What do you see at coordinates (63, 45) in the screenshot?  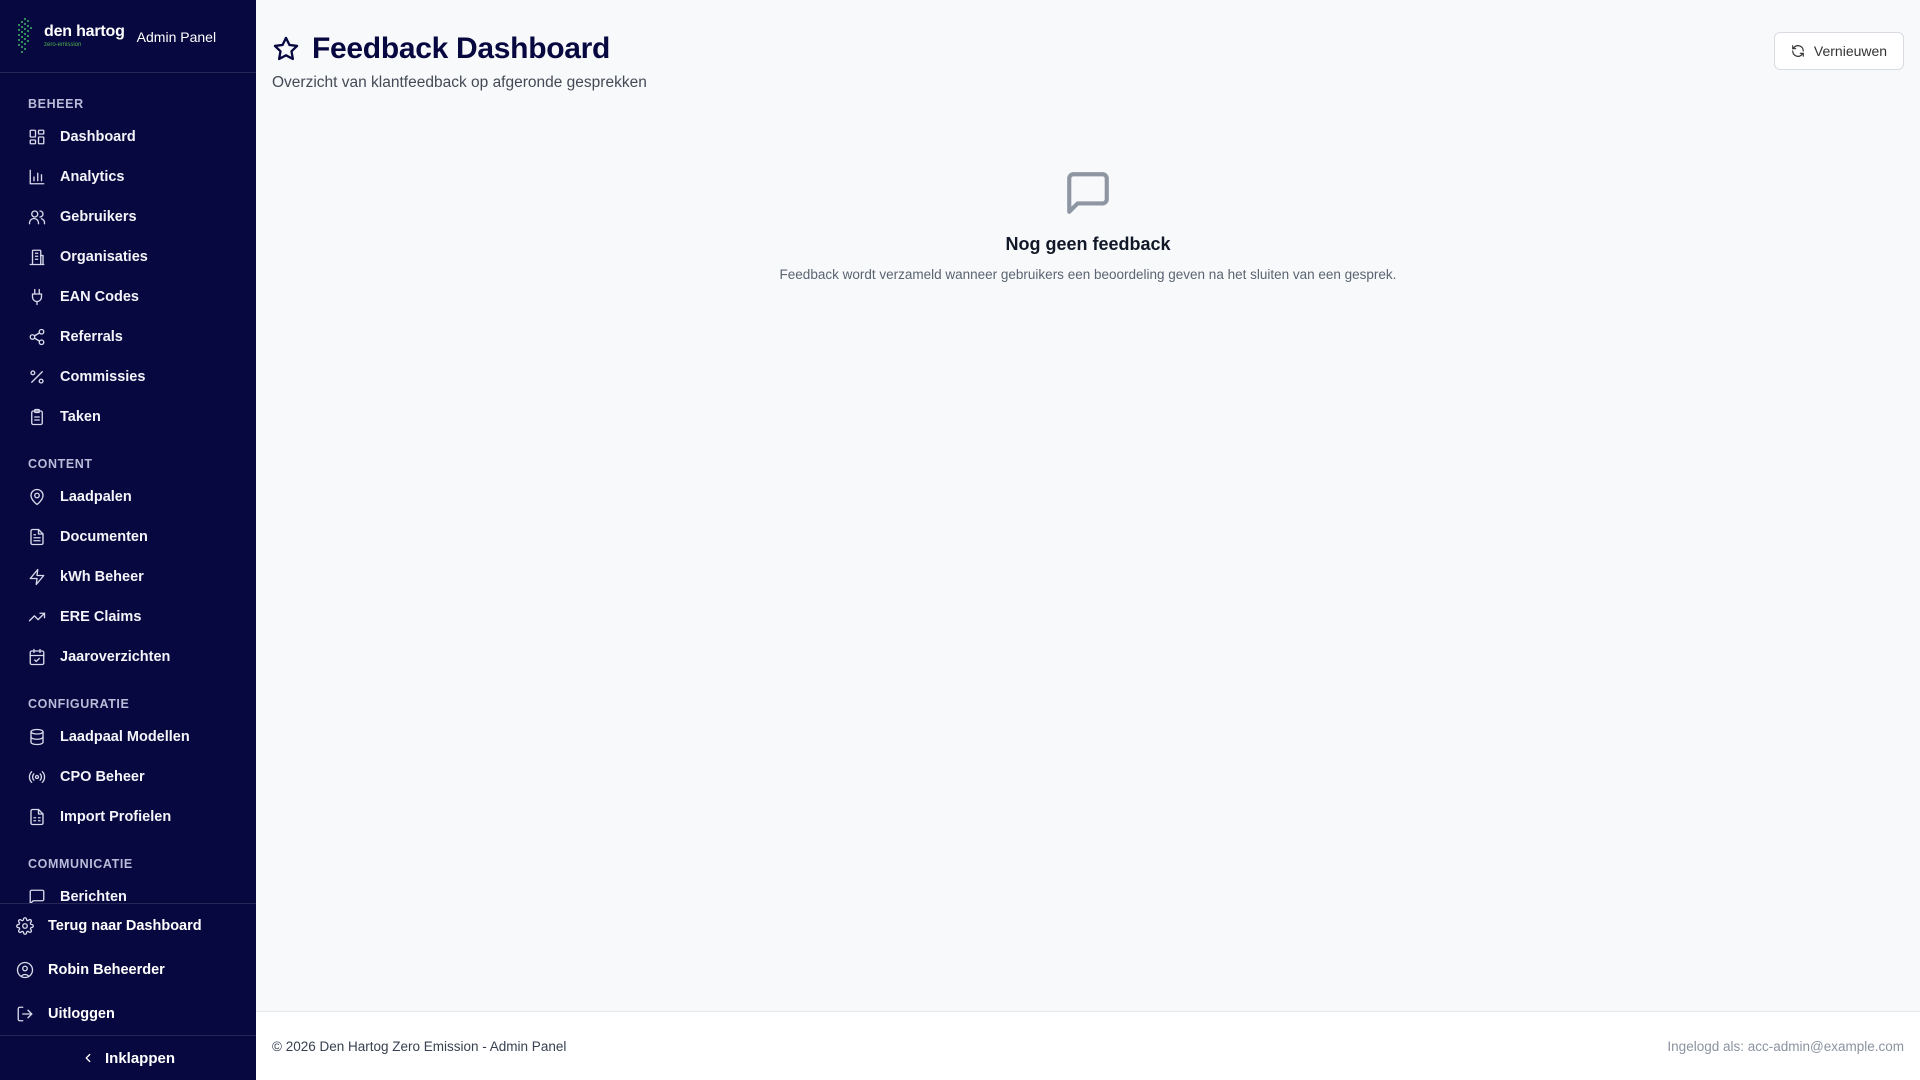 I see `brand-tagline: zero-emission` at bounding box center [63, 45].